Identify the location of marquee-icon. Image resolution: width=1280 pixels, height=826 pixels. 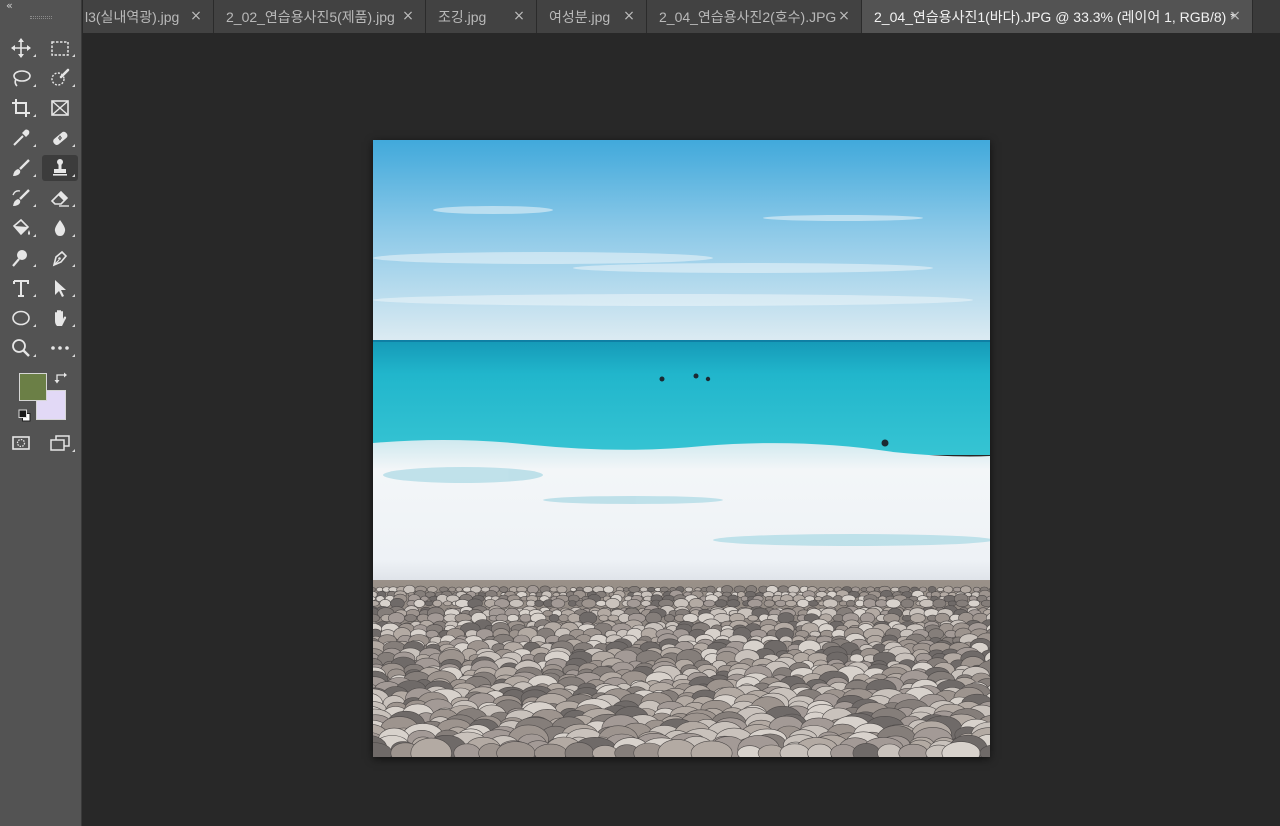
(60, 48).